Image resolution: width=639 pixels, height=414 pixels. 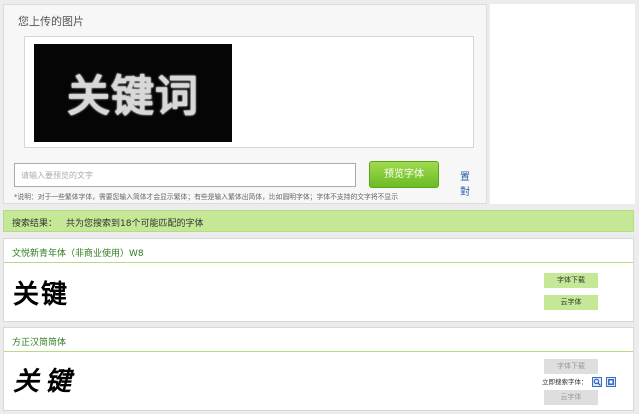 I want to click on results-label: 搜索结果：, so click(x=35, y=224).